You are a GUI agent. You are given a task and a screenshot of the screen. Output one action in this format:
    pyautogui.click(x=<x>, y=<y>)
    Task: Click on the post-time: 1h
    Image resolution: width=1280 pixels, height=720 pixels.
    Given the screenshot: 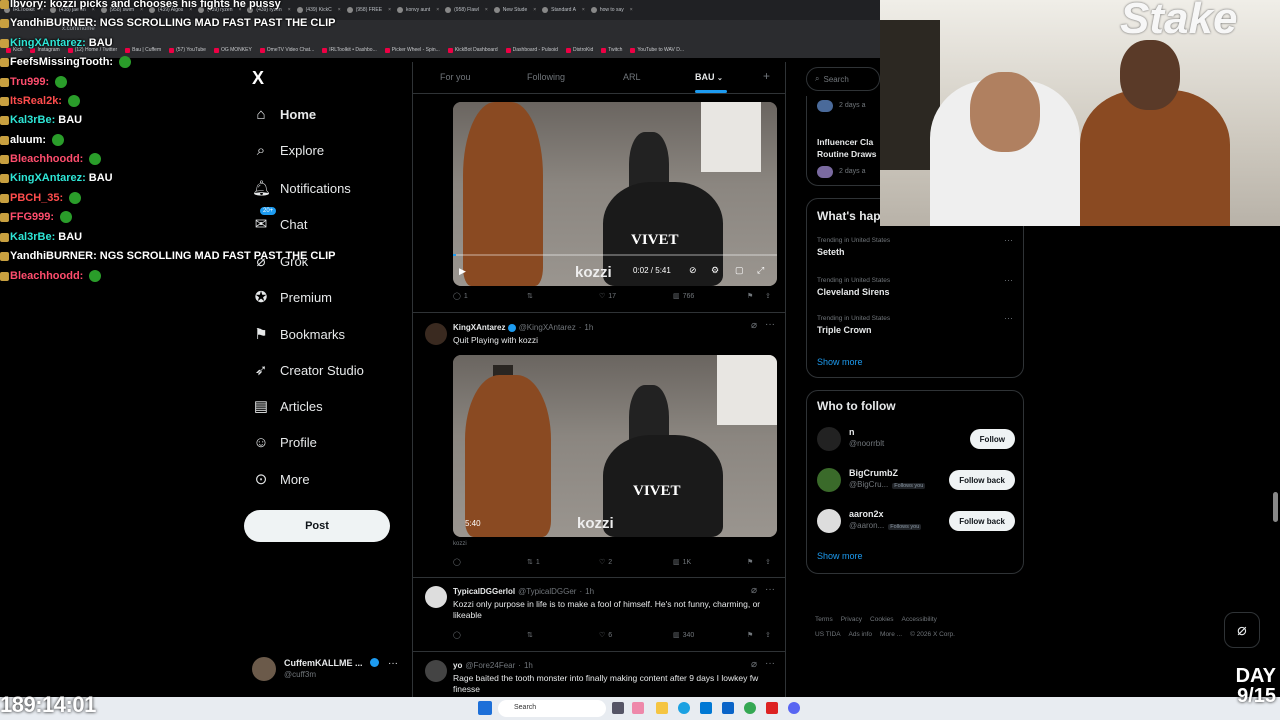 What is the action you would take?
    pyautogui.click(x=589, y=591)
    